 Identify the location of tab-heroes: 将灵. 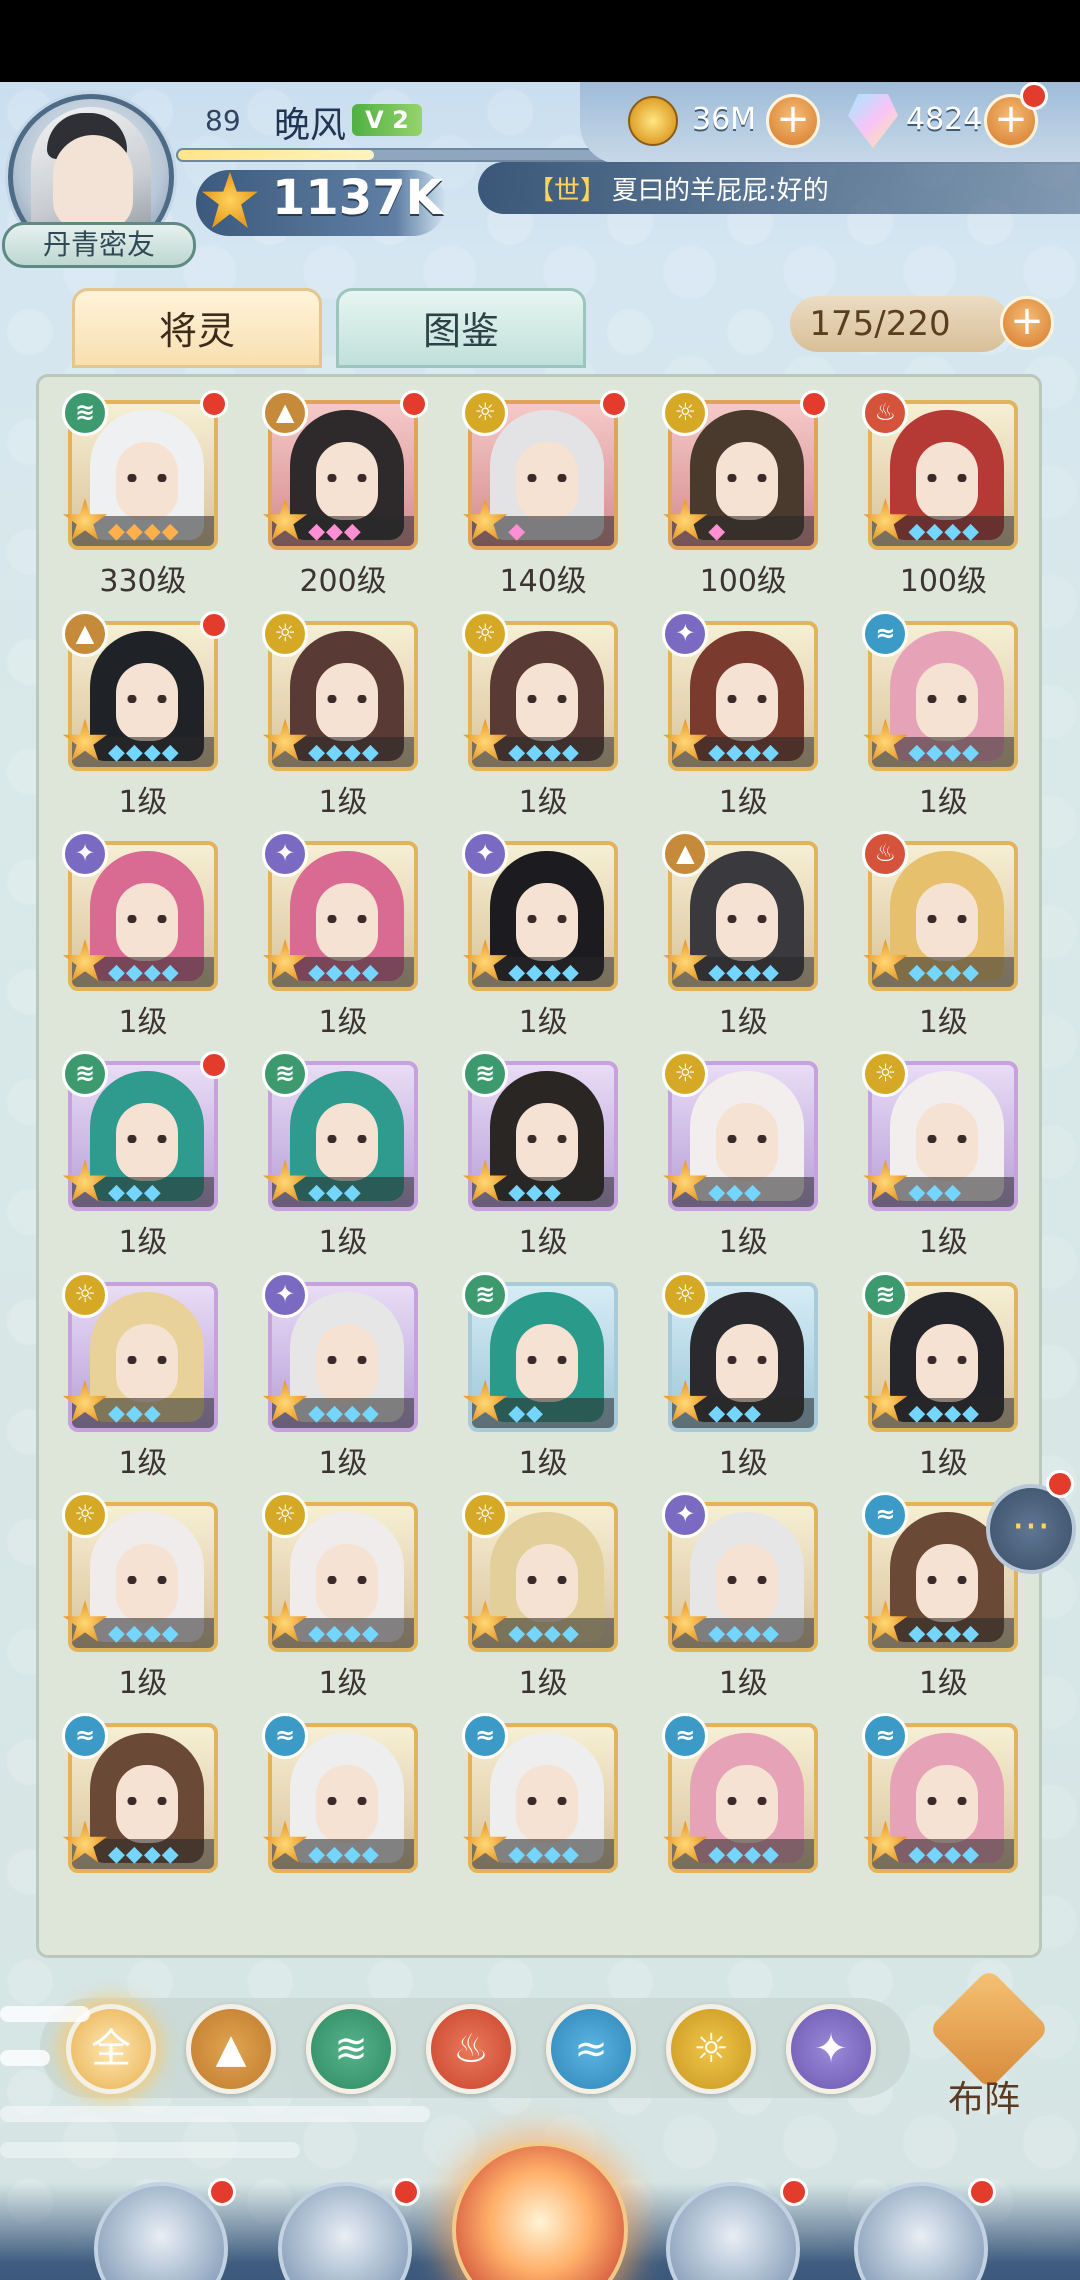
(197, 328).